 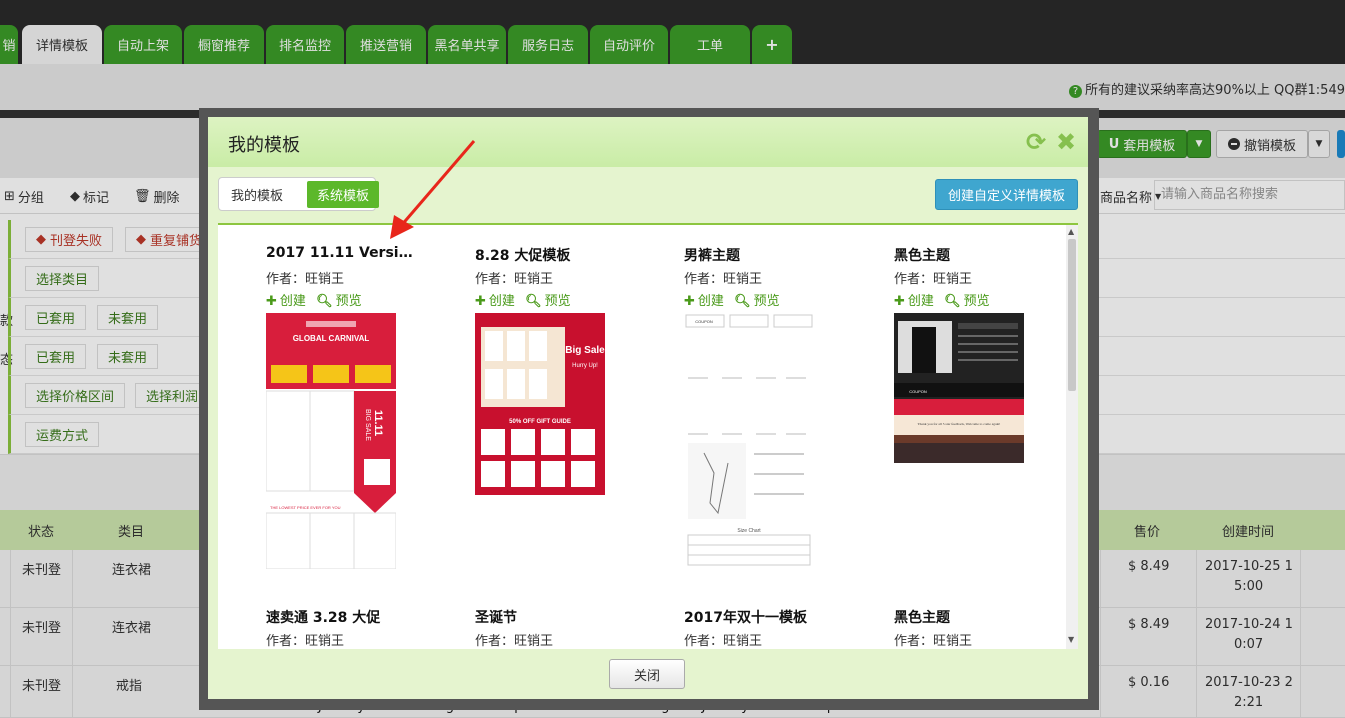 What do you see at coordinates (745, 618) in the screenshot?
I see `template-title: 2017年双十一模板` at bounding box center [745, 618].